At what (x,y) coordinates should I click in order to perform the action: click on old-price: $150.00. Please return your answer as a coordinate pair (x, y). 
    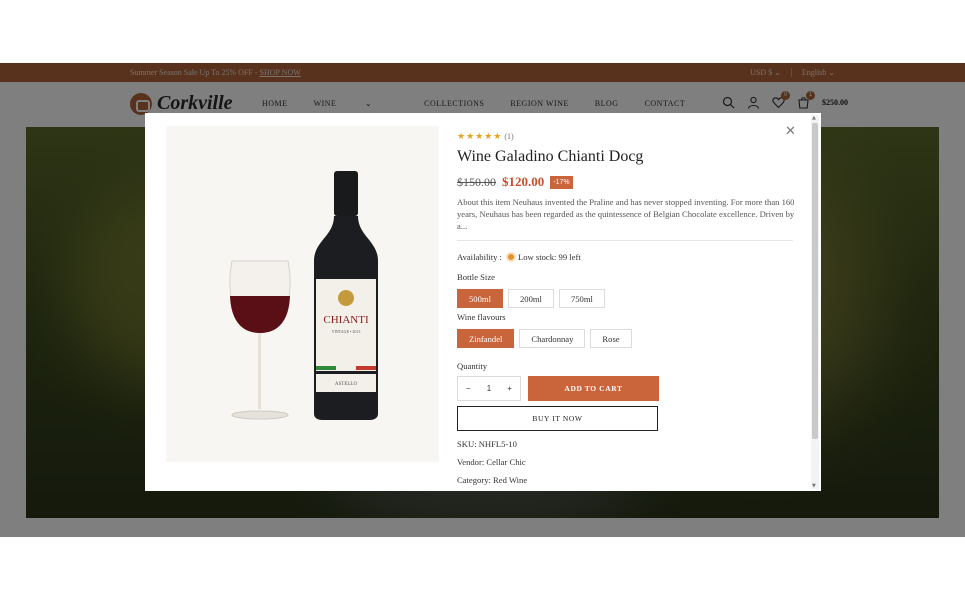
    Looking at the image, I should click on (476, 181).